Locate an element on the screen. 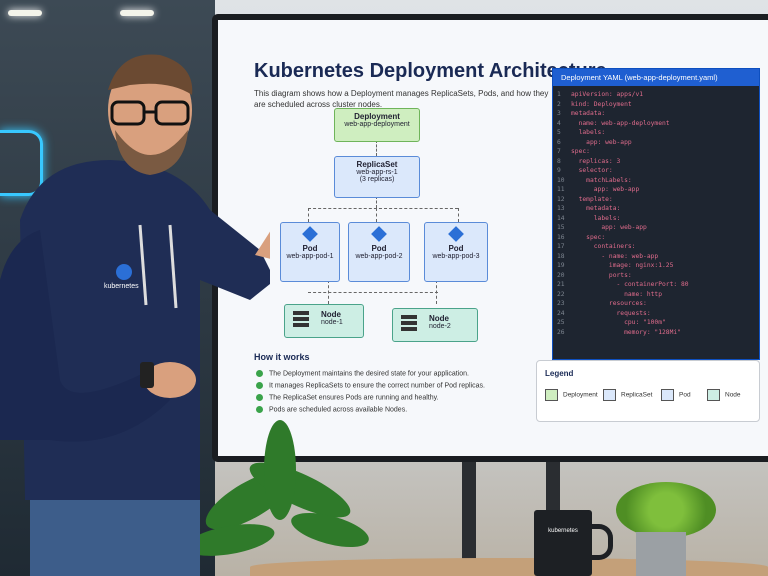  yaml-line: 26 memory: "128Mi" is located at coordinates (656, 333).